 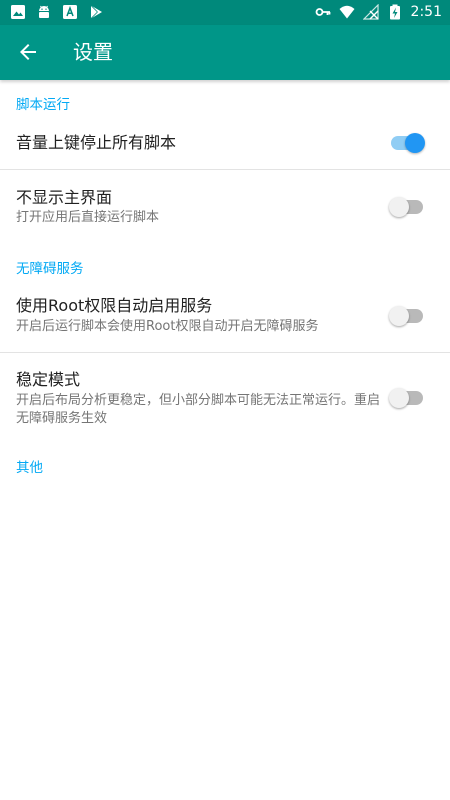 I want to click on pref-summary: 打开应用后直接运行脚本, so click(x=88, y=217).